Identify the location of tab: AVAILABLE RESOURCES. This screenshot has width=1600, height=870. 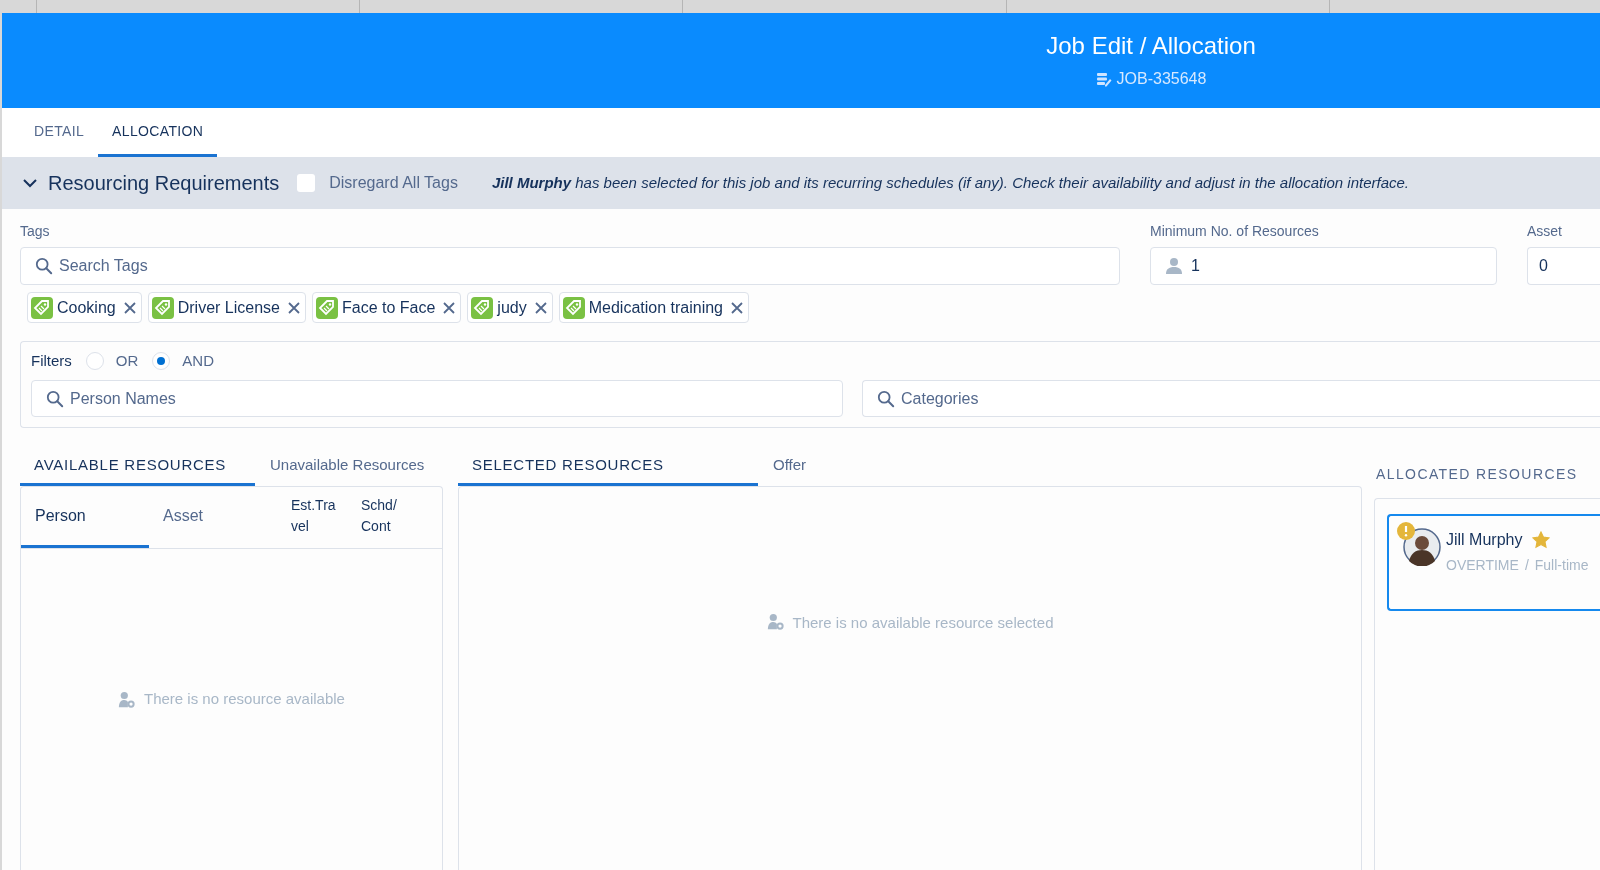
(137, 467).